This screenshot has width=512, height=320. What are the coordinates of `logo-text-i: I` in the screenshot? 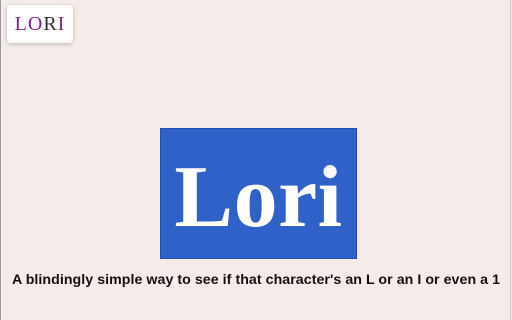 It's located at (61, 24).